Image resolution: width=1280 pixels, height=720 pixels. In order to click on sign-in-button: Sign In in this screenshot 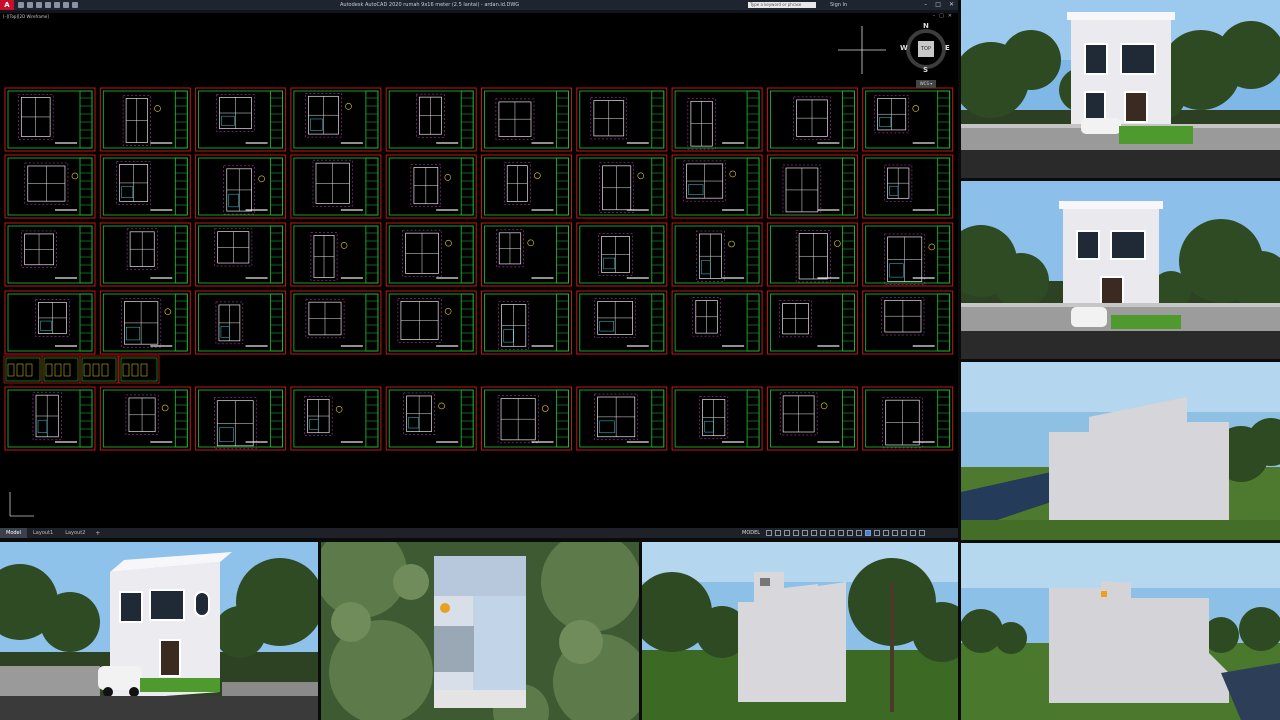, I will do `click(838, 5)`.